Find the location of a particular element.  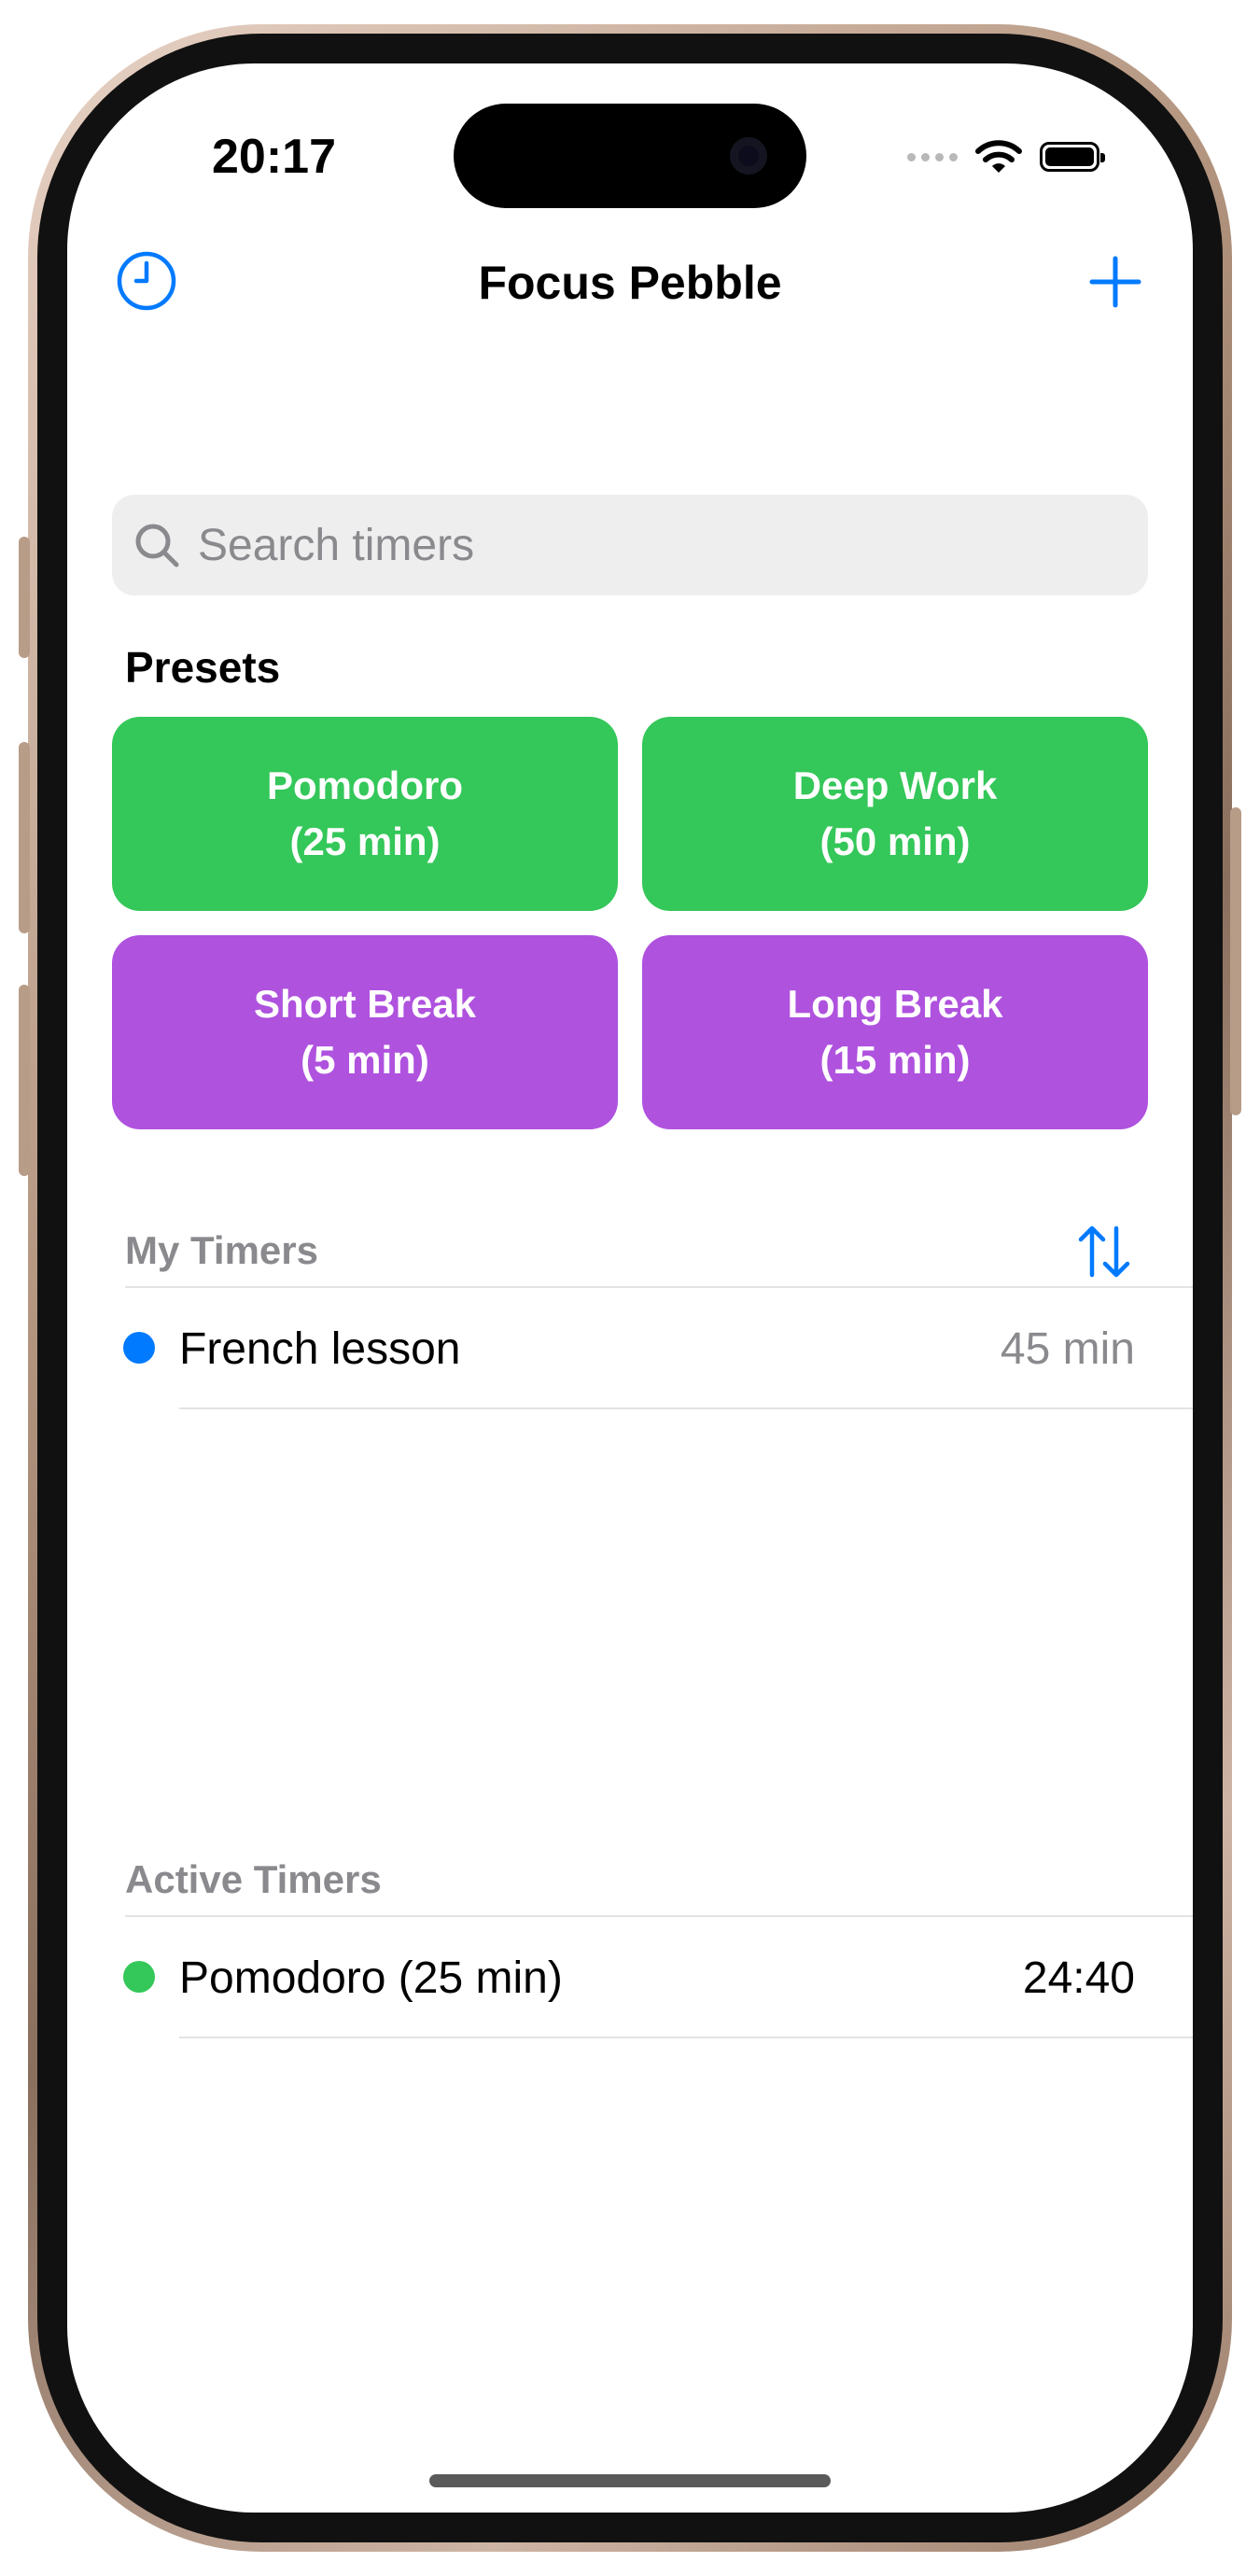

preset-name: Long Break is located at coordinates (895, 1004).